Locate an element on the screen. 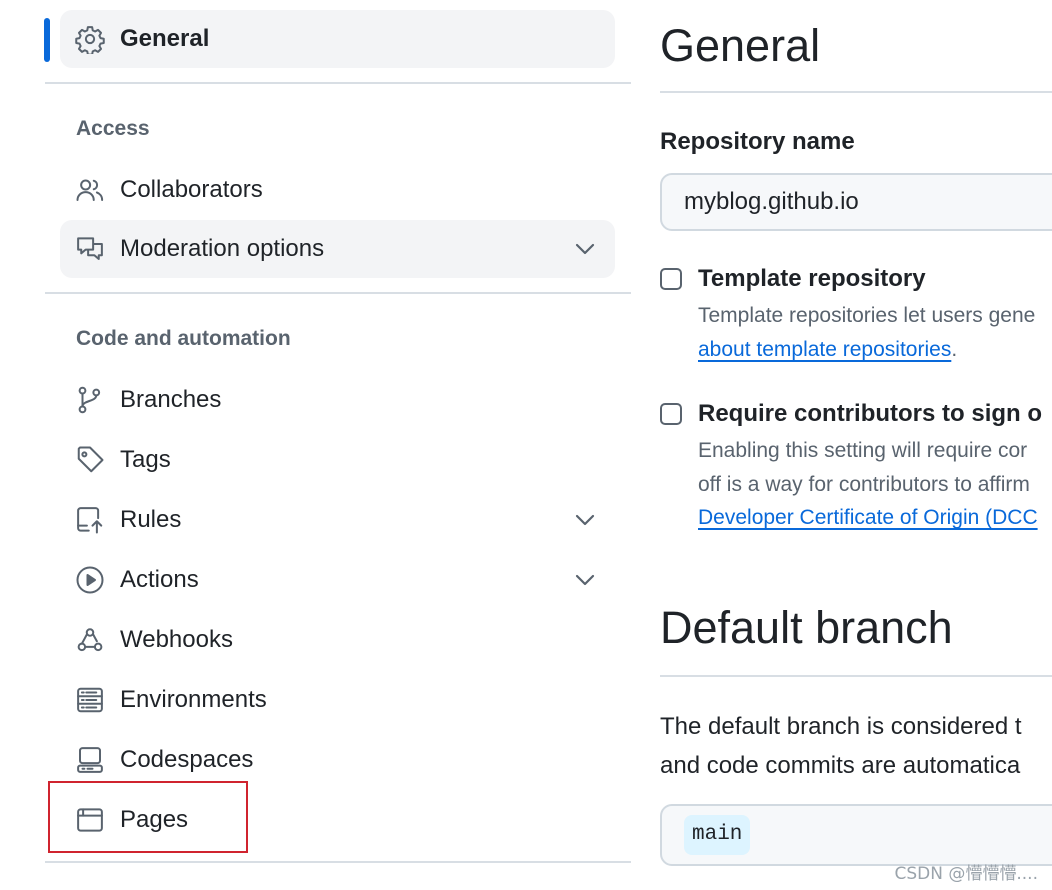  sidebar-item-label: Branches is located at coordinates (171, 399).